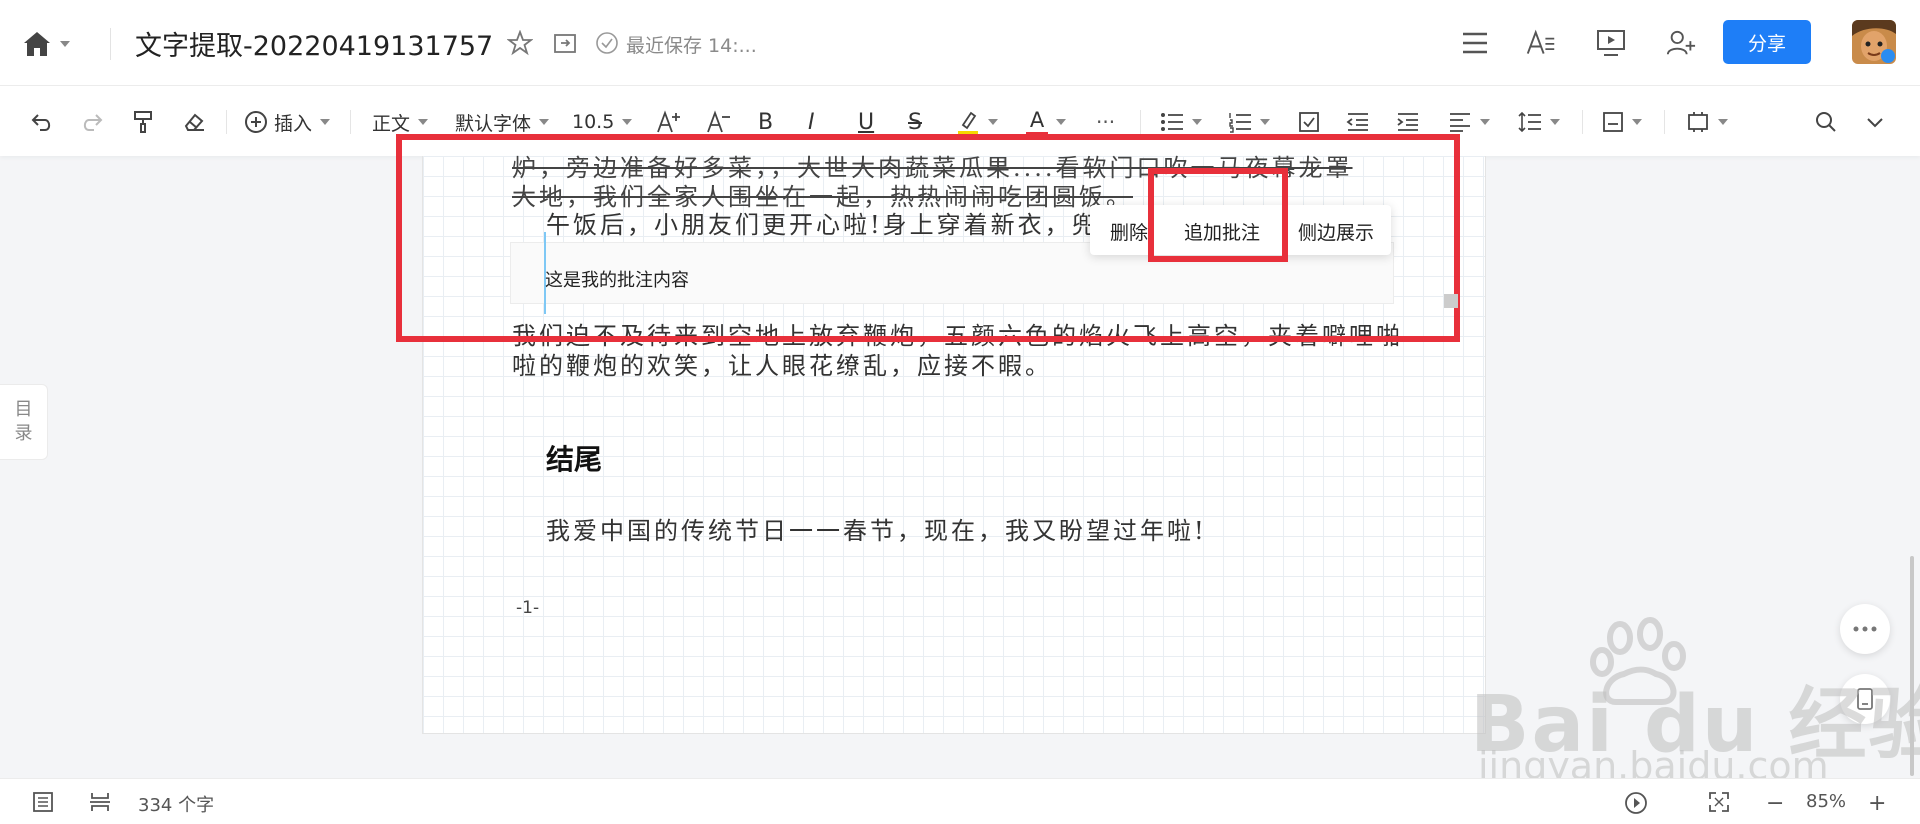  What do you see at coordinates (528, 608) in the screenshot?
I see `page-number: -1-` at bounding box center [528, 608].